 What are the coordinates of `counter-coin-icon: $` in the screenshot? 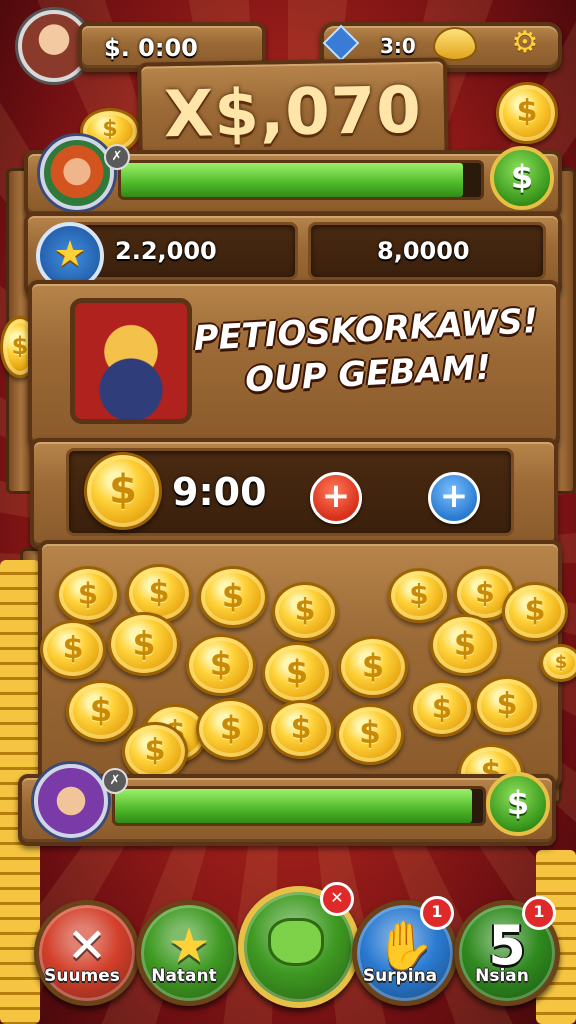 It's located at (123, 491).